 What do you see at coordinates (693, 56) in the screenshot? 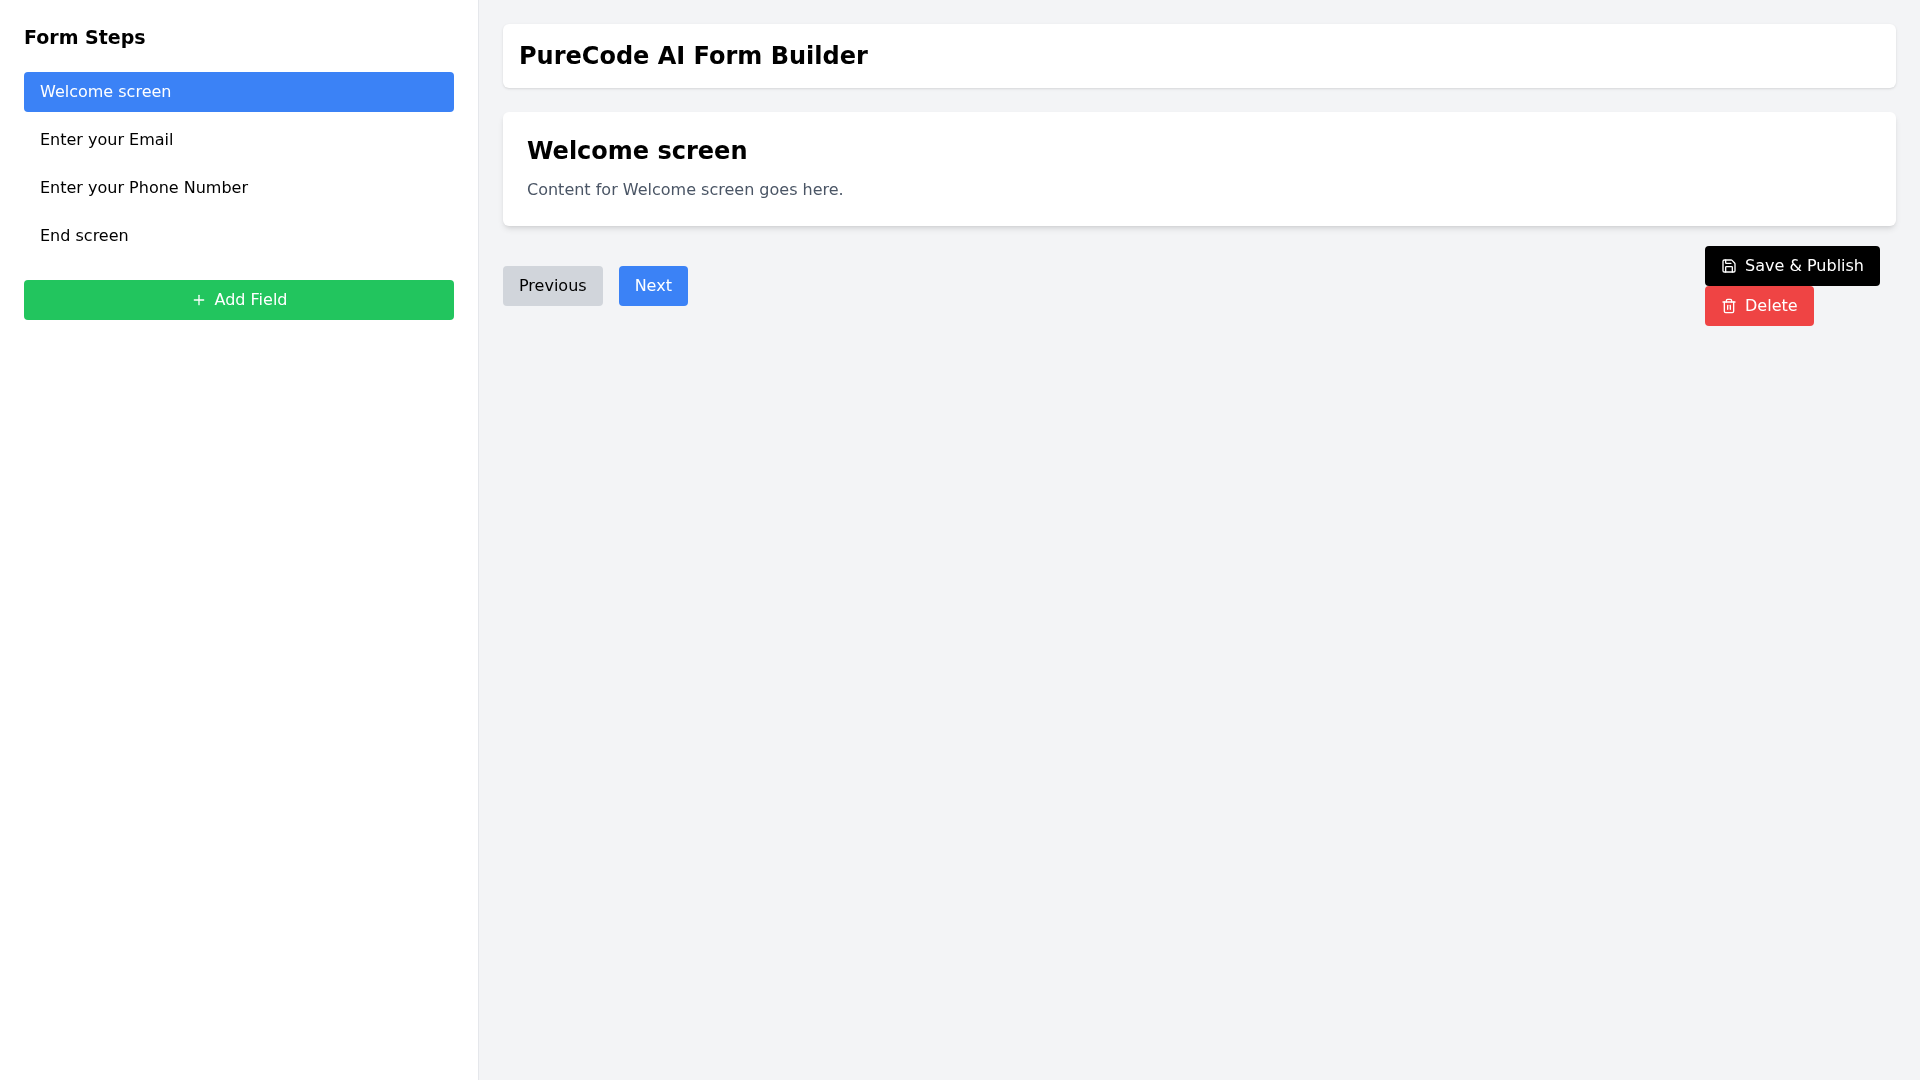
I see `app-title: PureCode AI Form Builder` at bounding box center [693, 56].